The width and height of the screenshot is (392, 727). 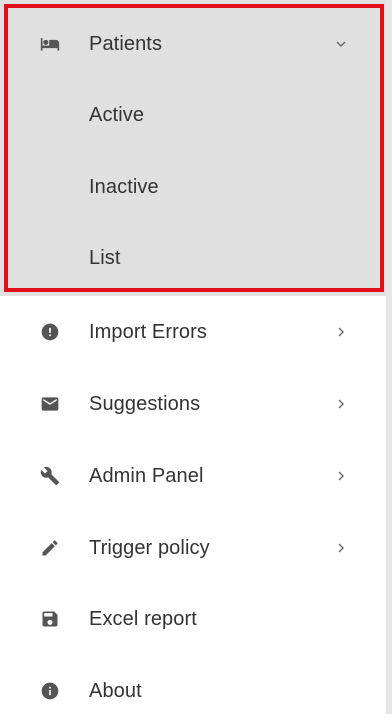 What do you see at coordinates (193, 187) in the screenshot?
I see `submenu-item-inactive: Inactive` at bounding box center [193, 187].